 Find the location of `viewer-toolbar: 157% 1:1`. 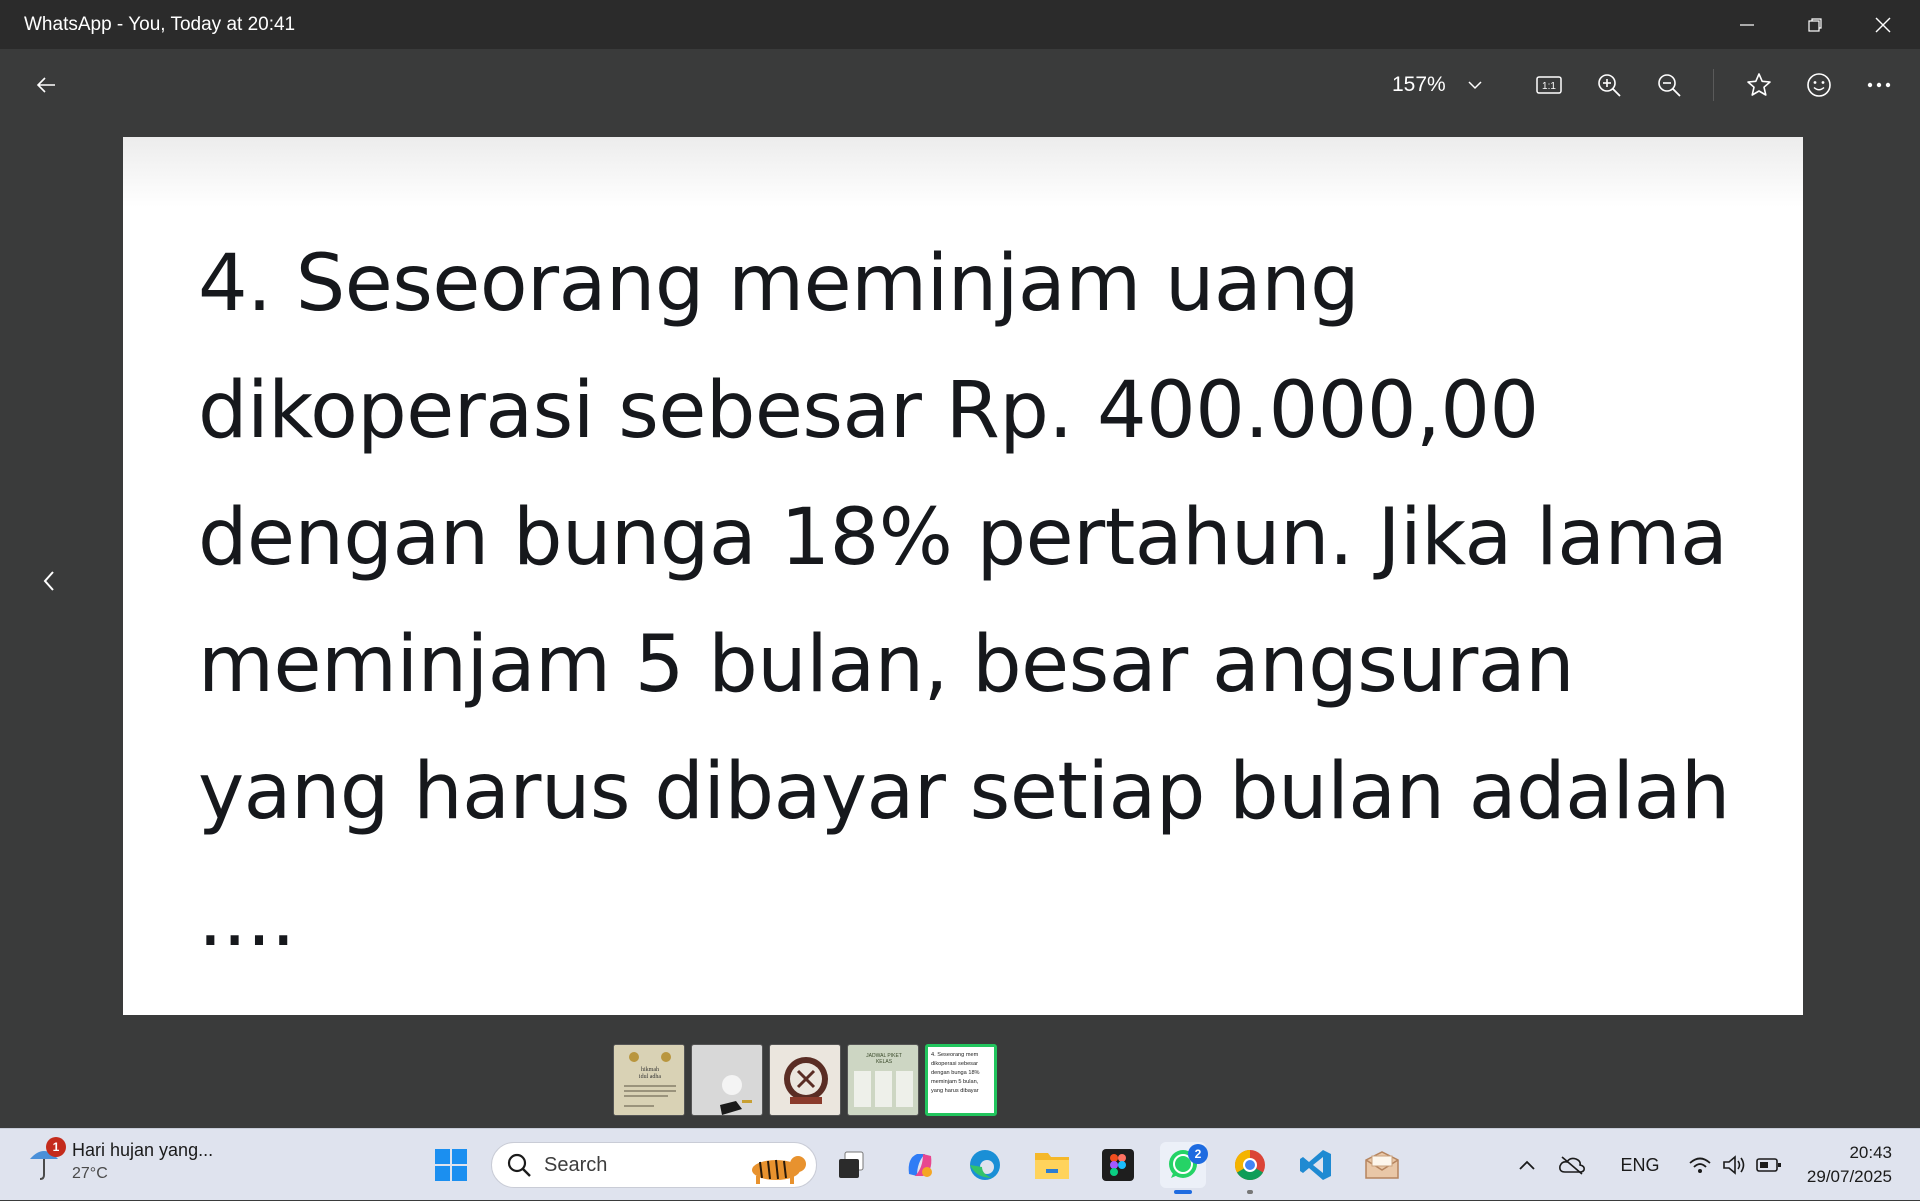

viewer-toolbar: 157% 1:1 is located at coordinates (960, 85).